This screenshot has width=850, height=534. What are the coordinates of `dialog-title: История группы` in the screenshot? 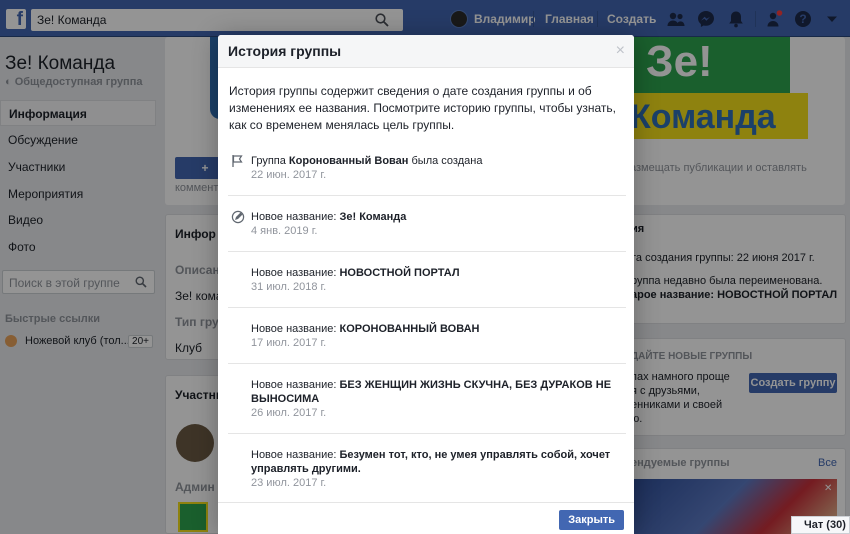 It's located at (285, 51).